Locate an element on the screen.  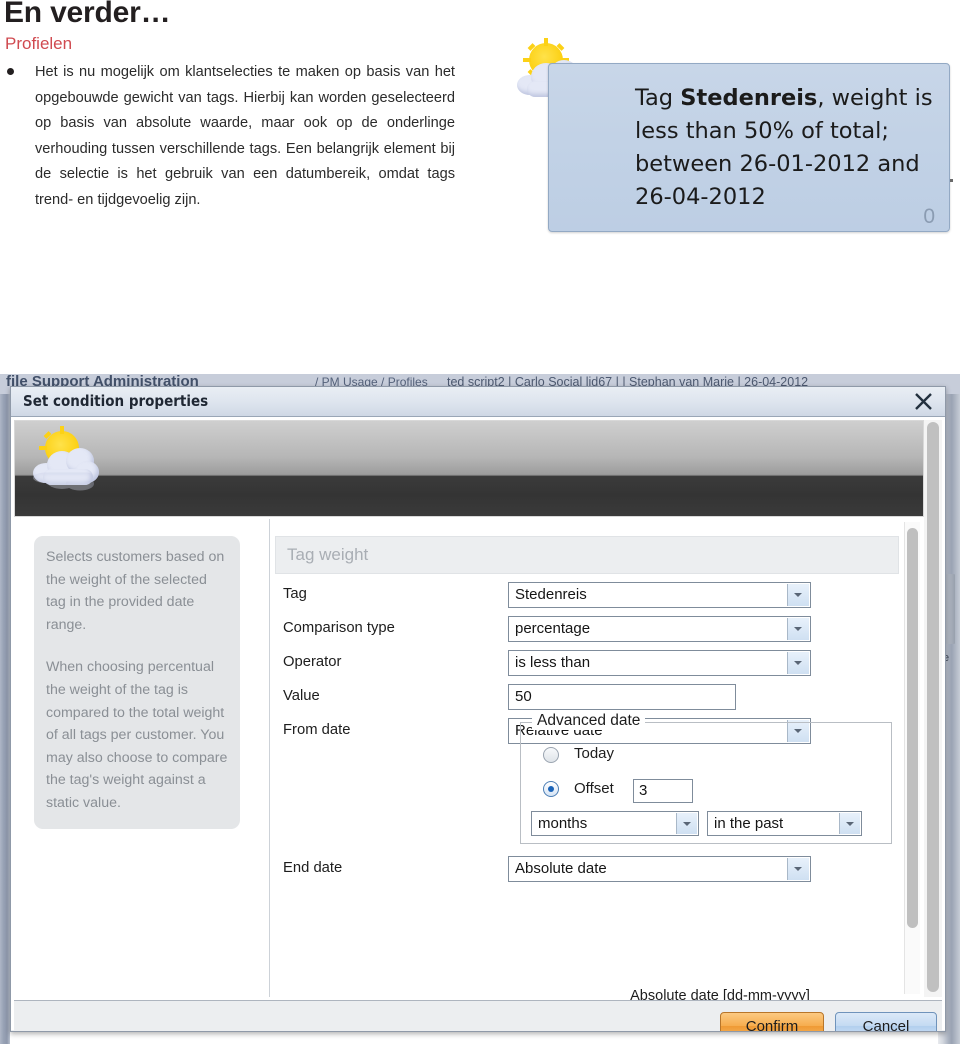
label-value: Value is located at coordinates (301, 696).